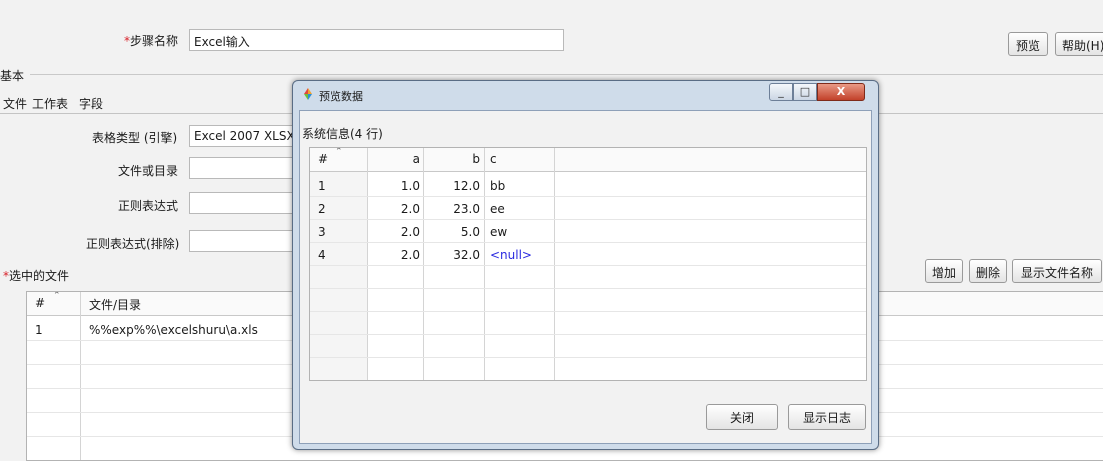  What do you see at coordinates (742, 417) in the screenshot?
I see `close-button: 关闭` at bounding box center [742, 417].